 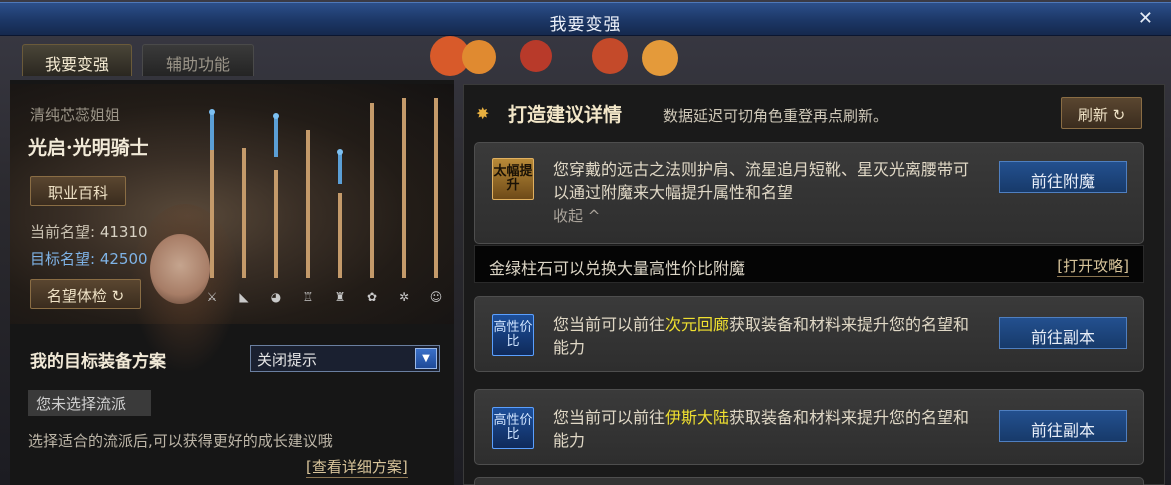 What do you see at coordinates (809, 481) in the screenshot?
I see `suggestion-card-partial` at bounding box center [809, 481].